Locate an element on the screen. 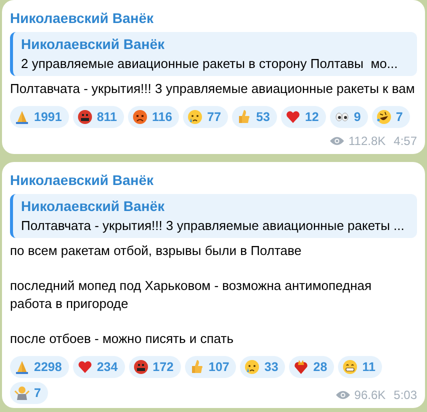 The width and height of the screenshot is (427, 412). flaming-heart-icon is located at coordinates (301, 367).